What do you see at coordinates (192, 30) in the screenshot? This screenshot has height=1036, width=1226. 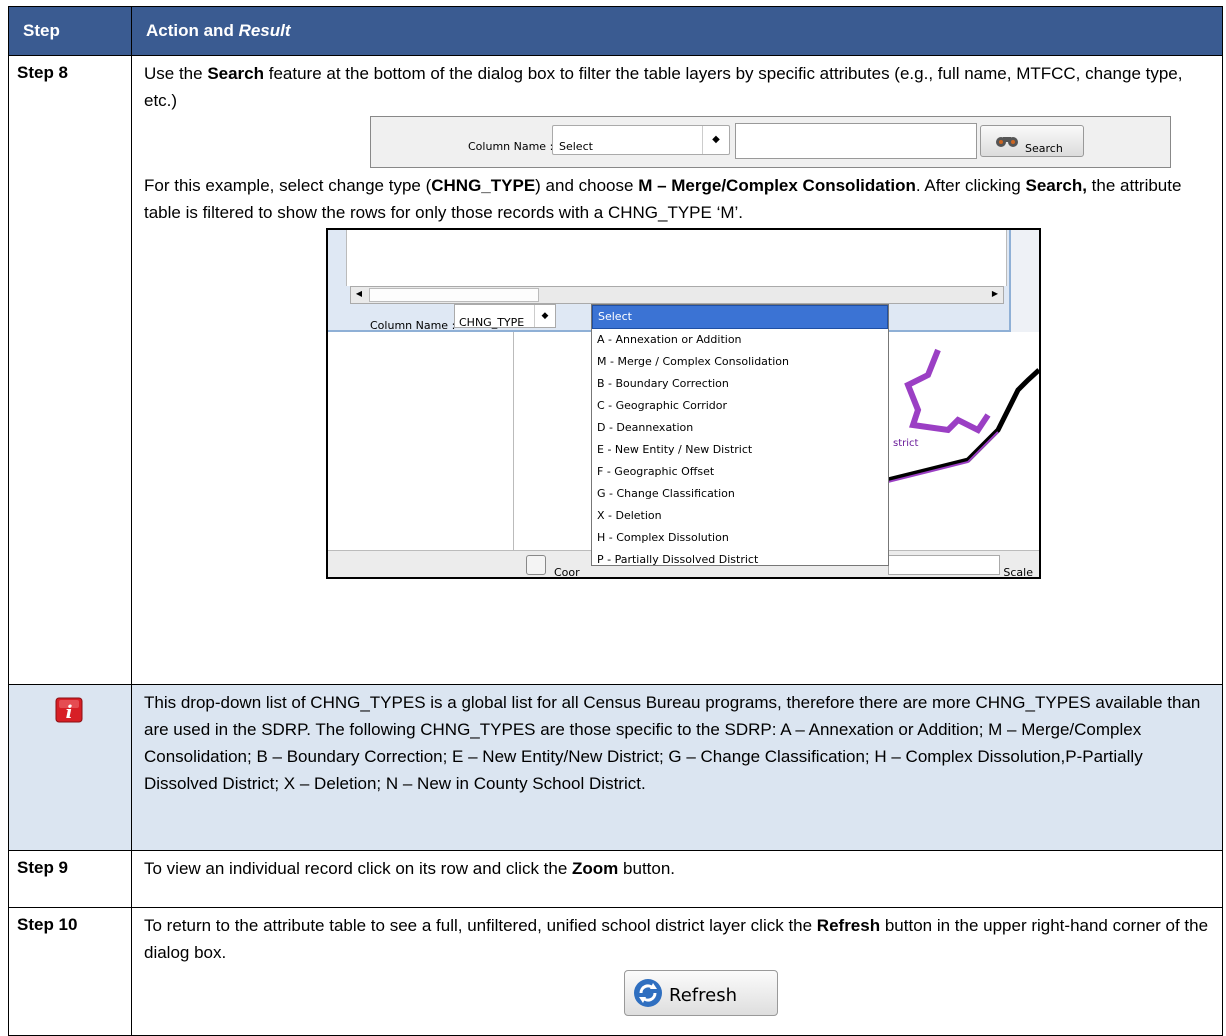 I see `header-action: Action and` at bounding box center [192, 30].